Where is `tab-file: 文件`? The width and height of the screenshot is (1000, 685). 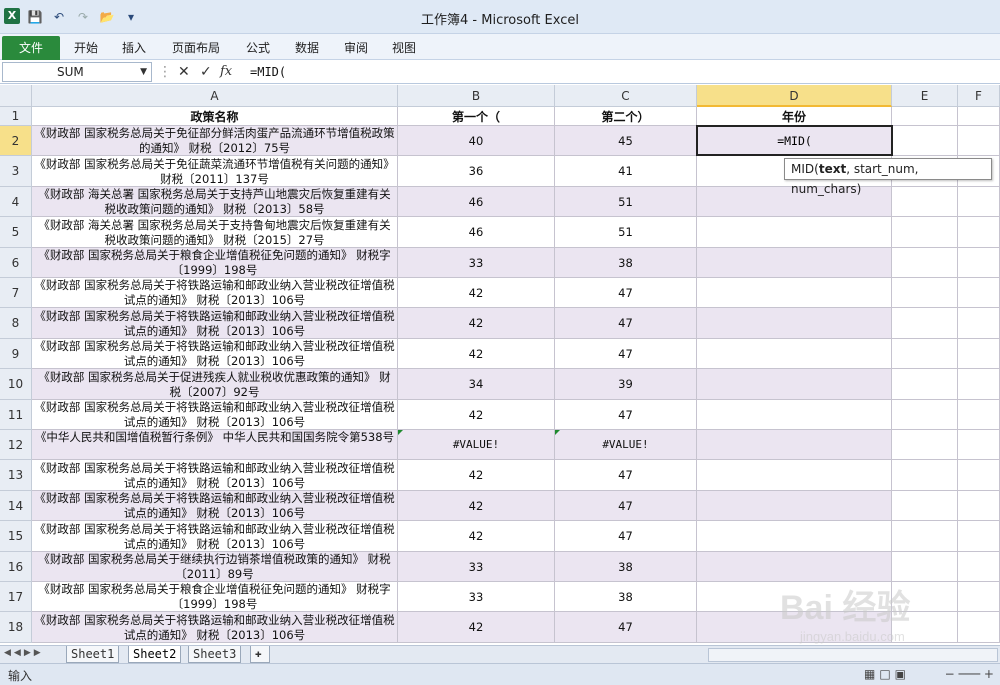
tab-file: 文件 is located at coordinates (31, 48).